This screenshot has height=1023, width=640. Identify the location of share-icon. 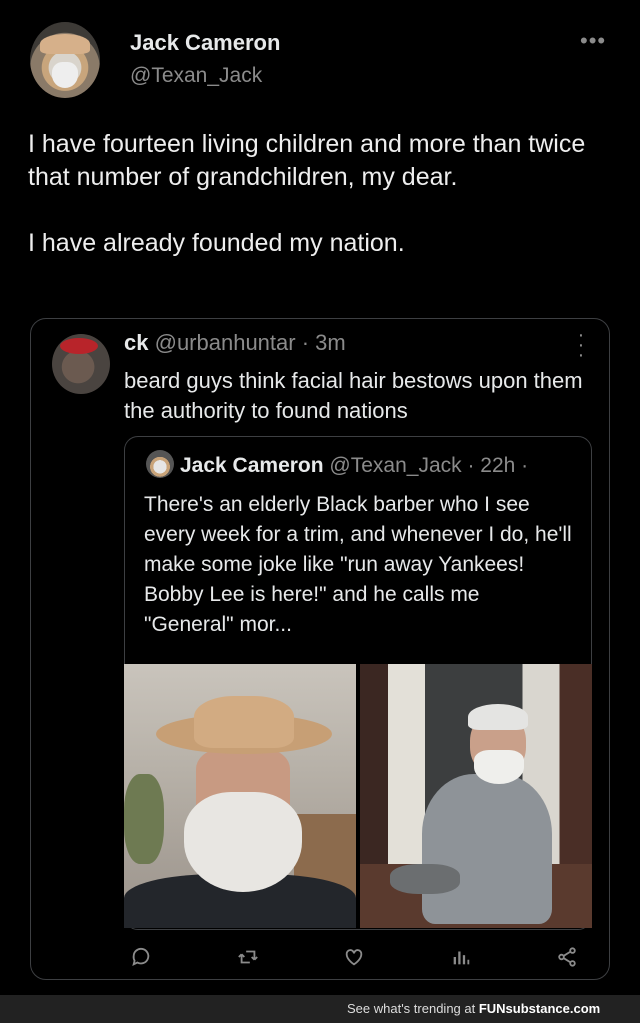
(567, 957).